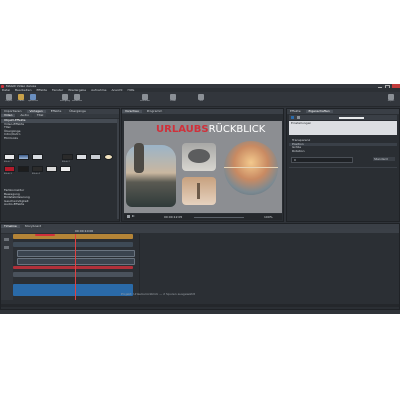 The image size is (400, 400). I want to click on tool-icon, so click(298, 117).